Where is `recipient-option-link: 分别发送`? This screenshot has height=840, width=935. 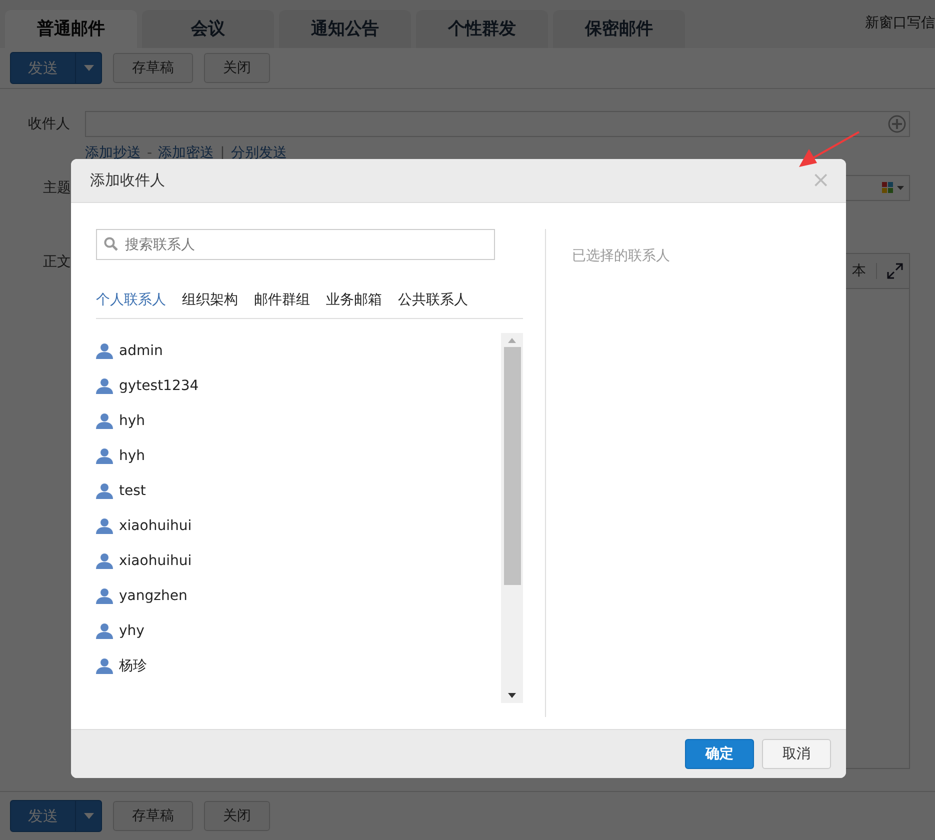 recipient-option-link: 分别发送 is located at coordinates (258, 153).